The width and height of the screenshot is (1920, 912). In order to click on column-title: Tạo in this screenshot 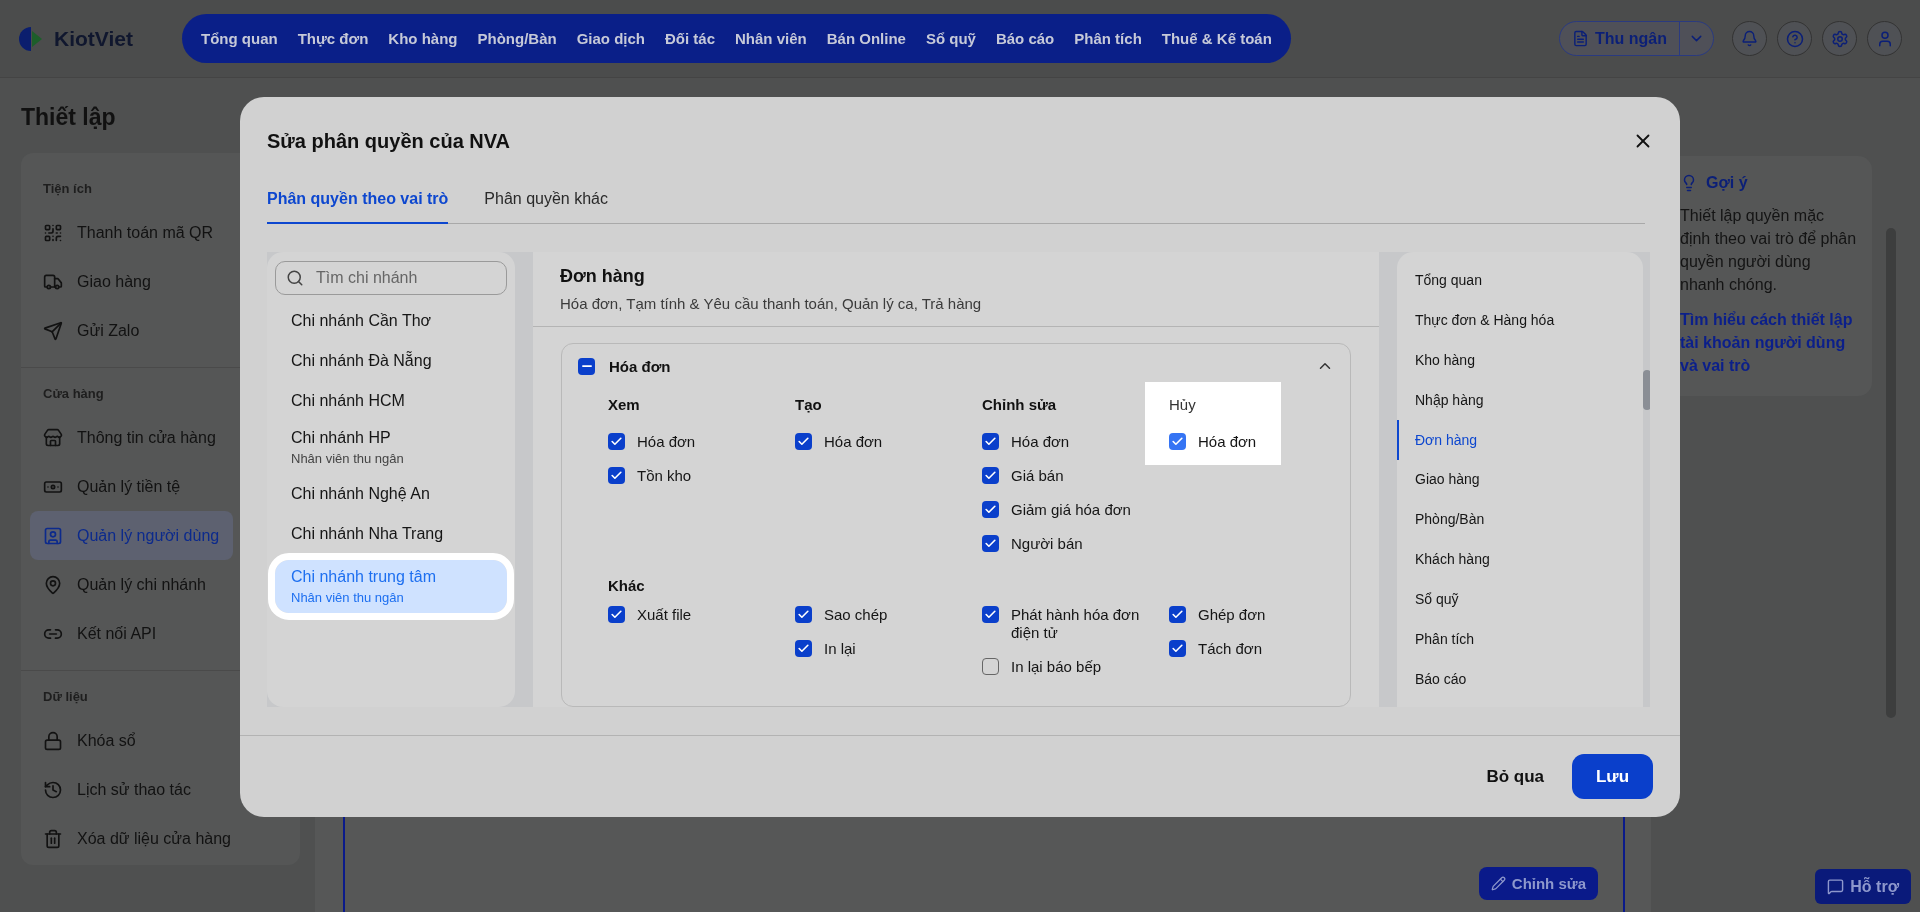, I will do `click(809, 404)`.